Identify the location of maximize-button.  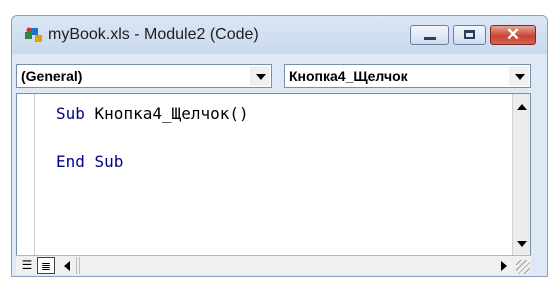
(469, 35).